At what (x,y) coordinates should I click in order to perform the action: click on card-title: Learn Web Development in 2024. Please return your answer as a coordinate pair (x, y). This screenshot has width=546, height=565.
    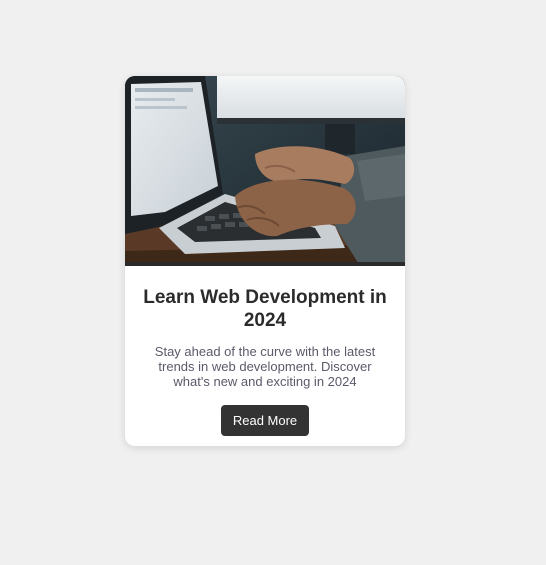
    Looking at the image, I should click on (265, 309).